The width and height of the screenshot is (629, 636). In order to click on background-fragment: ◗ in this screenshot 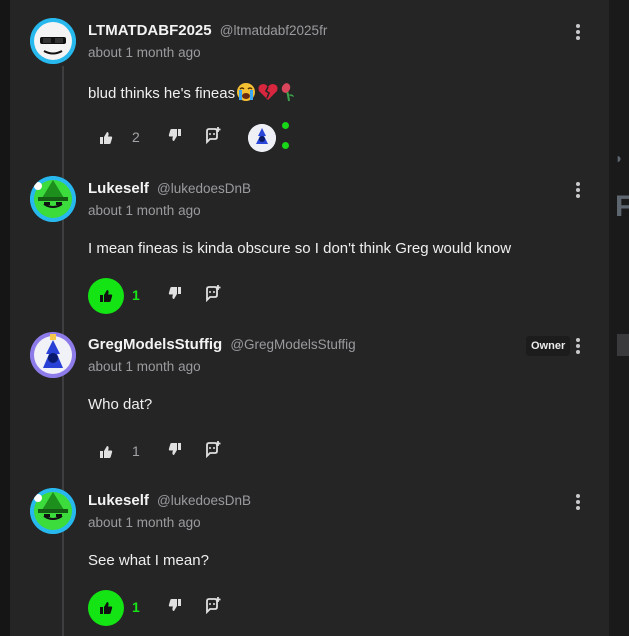, I will do `click(619, 158)`.